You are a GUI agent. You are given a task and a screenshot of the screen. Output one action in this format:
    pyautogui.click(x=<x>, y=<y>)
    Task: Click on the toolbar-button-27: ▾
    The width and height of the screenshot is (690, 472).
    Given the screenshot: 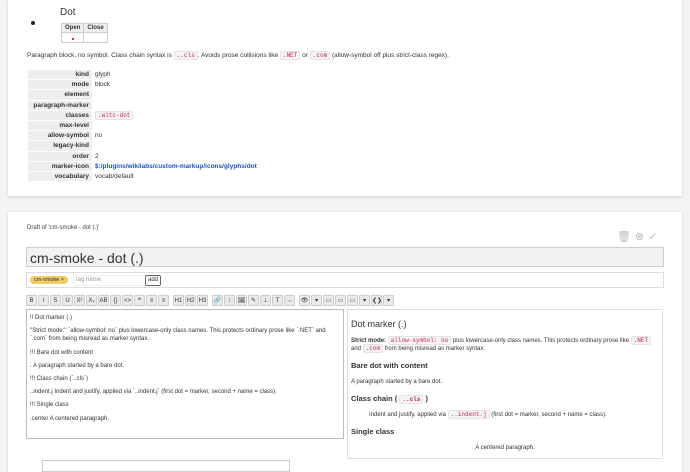 What is the action you would take?
    pyautogui.click(x=364, y=300)
    